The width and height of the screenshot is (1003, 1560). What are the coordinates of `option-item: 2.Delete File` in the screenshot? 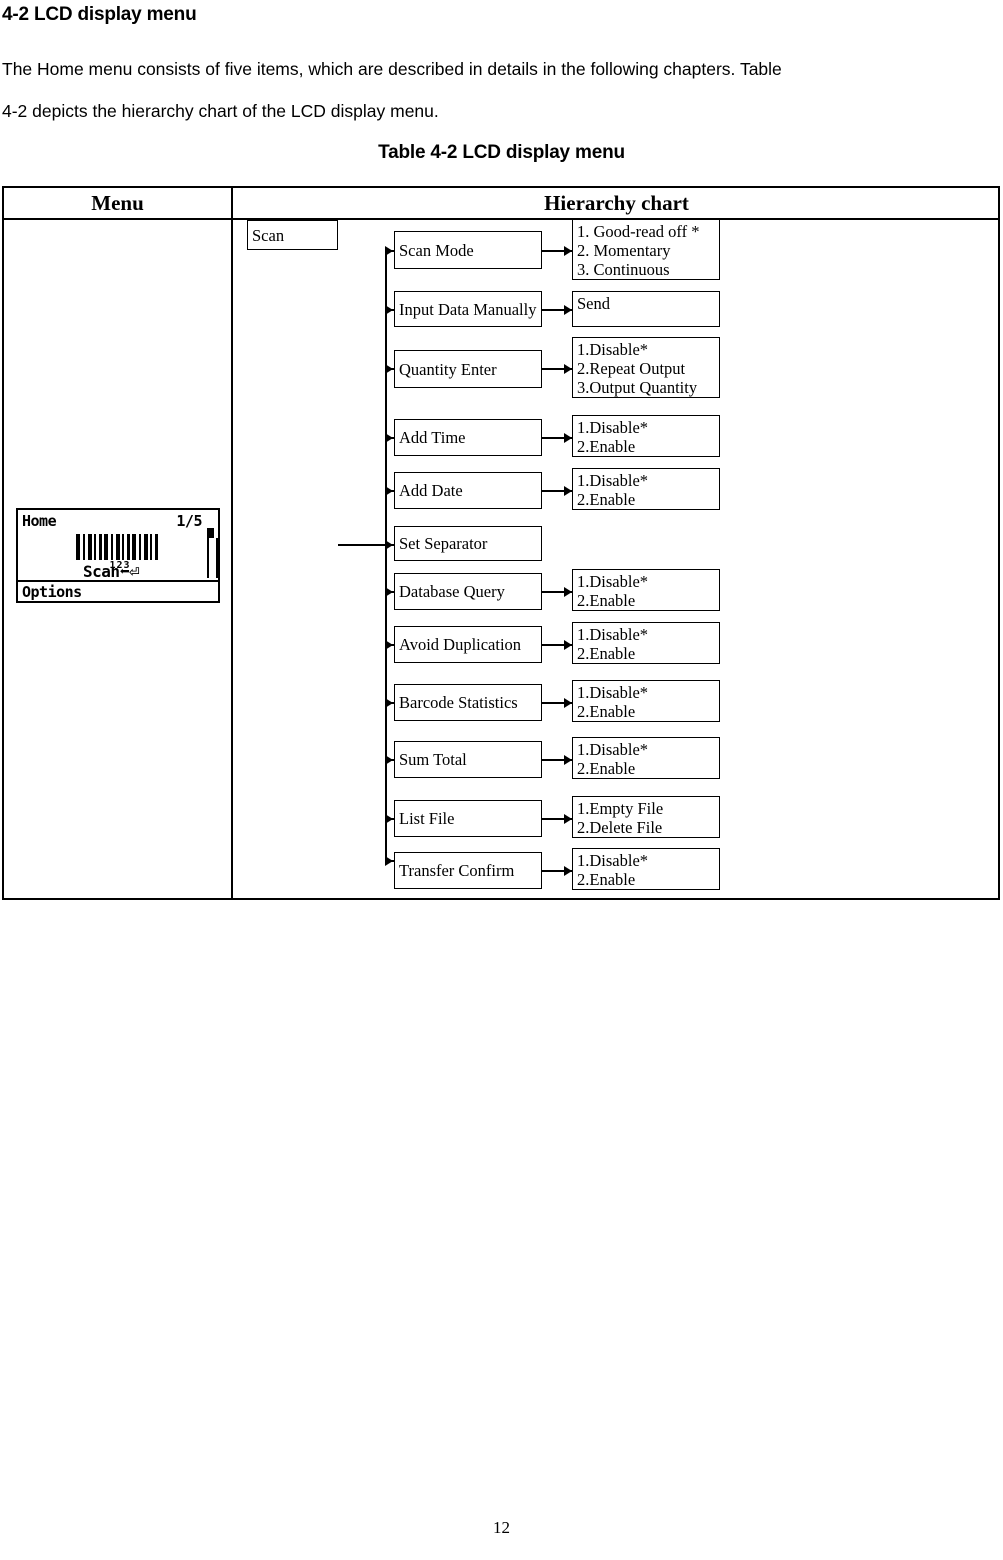 It's located at (620, 827).